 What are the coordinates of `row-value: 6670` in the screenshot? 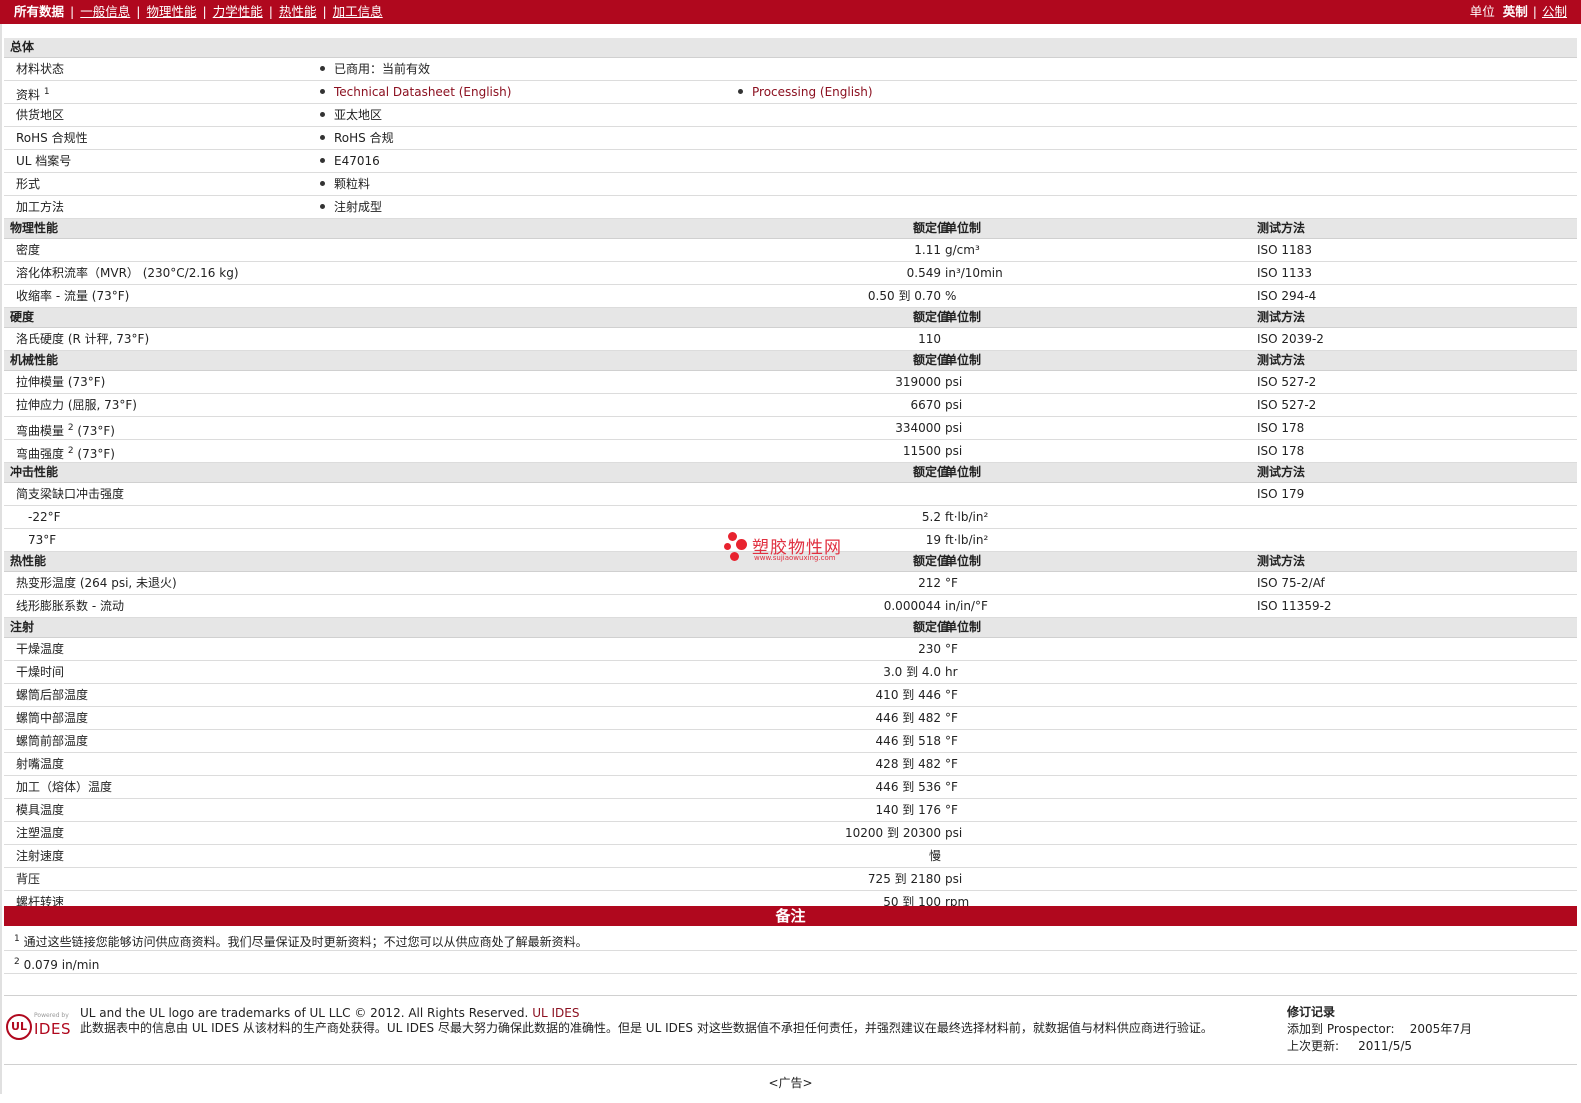 It's located at (925, 405).